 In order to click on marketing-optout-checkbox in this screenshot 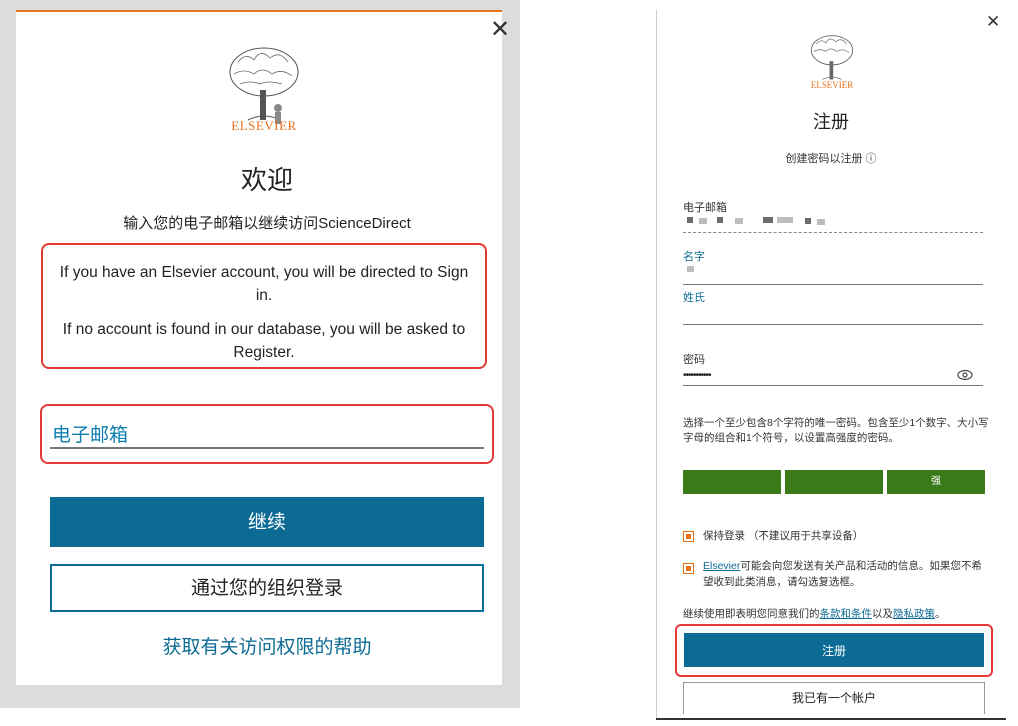, I will do `click(688, 568)`.